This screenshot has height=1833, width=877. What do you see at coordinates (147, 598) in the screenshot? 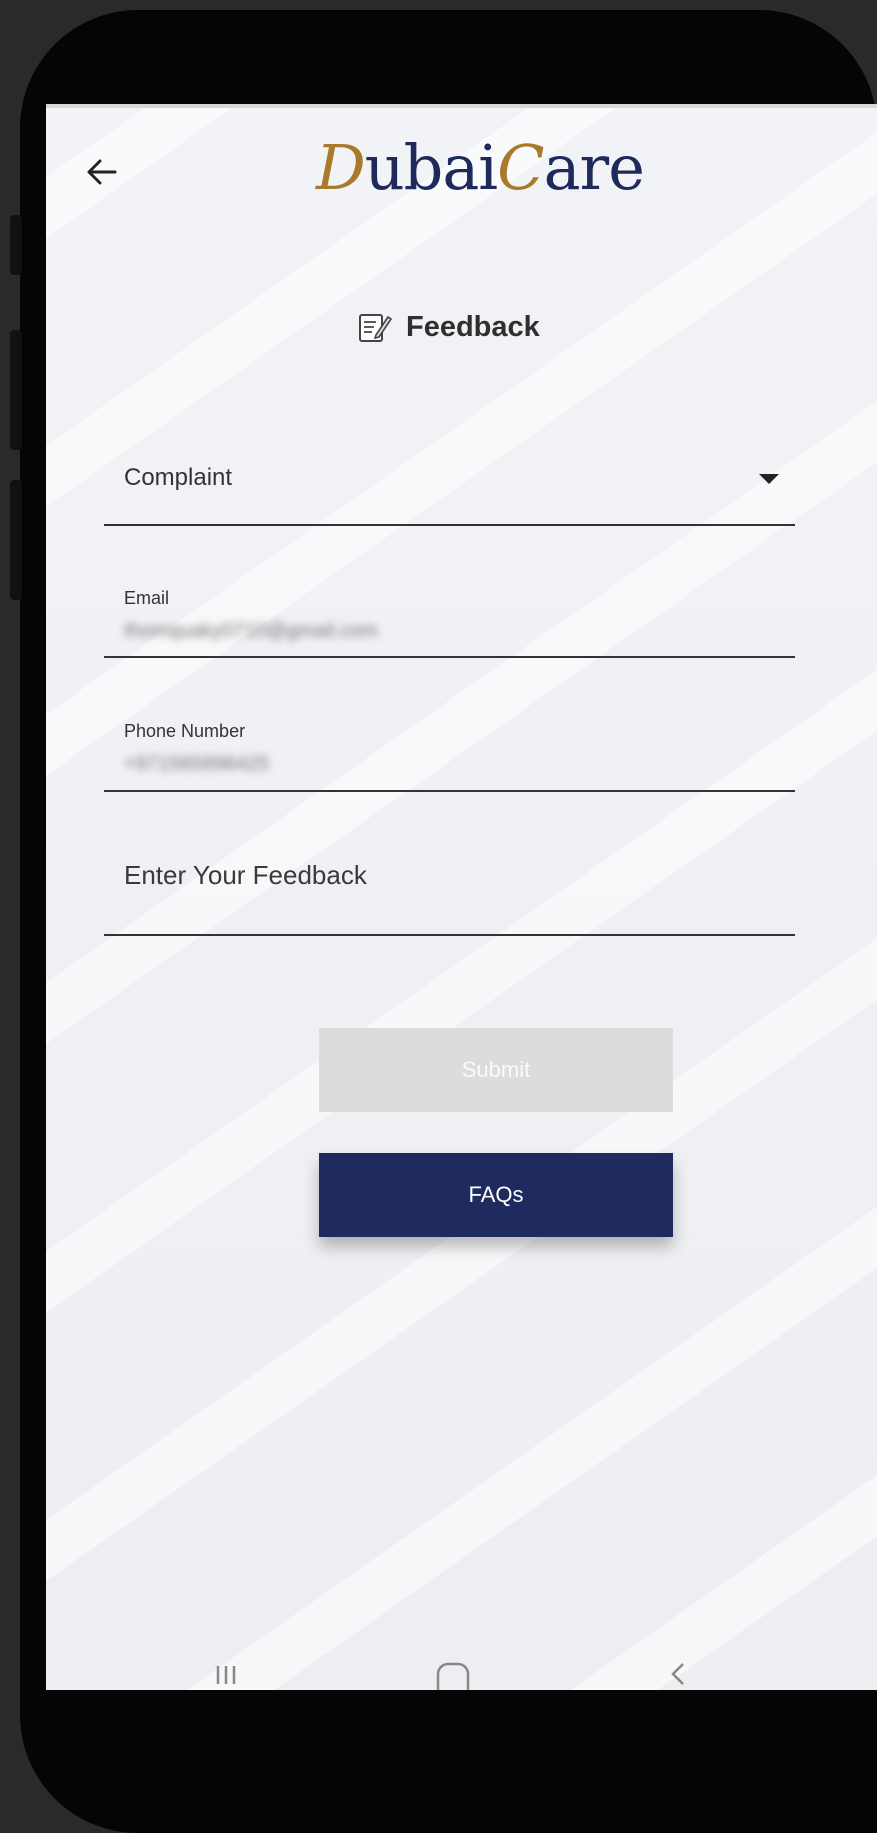
I see `email-label: Email` at bounding box center [147, 598].